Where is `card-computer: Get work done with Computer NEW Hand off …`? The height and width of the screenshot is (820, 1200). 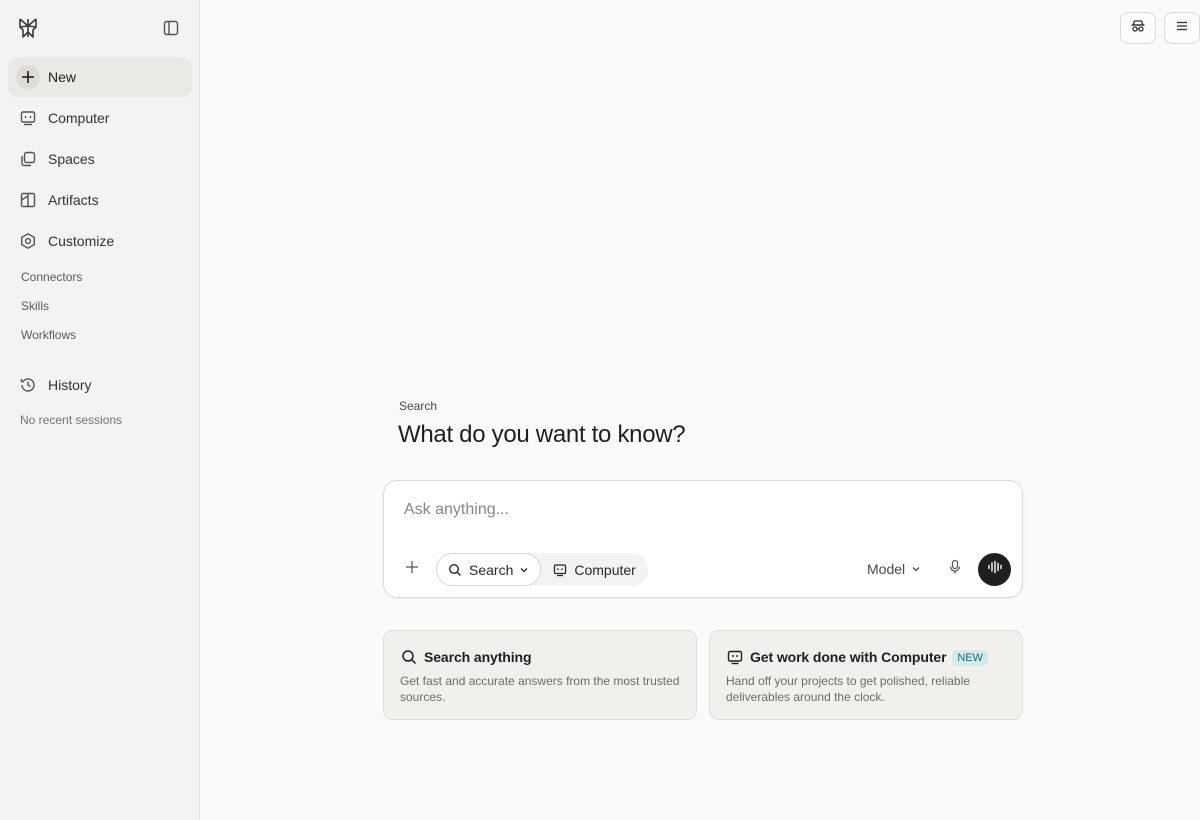
card-computer: Get work done with Computer NEW Hand off … is located at coordinates (866, 675).